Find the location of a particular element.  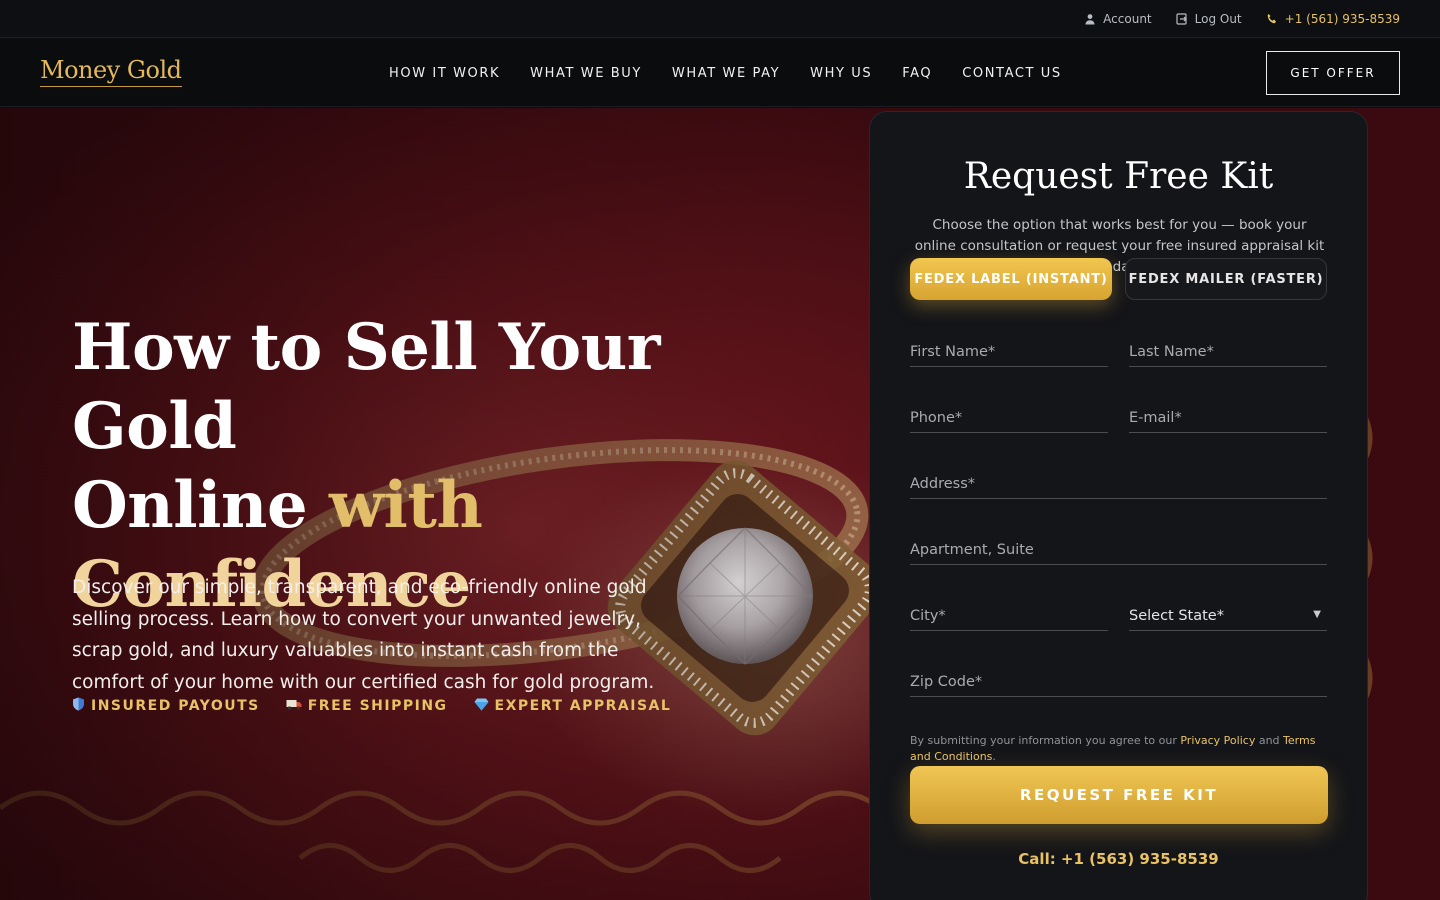

privacy-policy-link: Privacy Policy is located at coordinates (1217, 740).